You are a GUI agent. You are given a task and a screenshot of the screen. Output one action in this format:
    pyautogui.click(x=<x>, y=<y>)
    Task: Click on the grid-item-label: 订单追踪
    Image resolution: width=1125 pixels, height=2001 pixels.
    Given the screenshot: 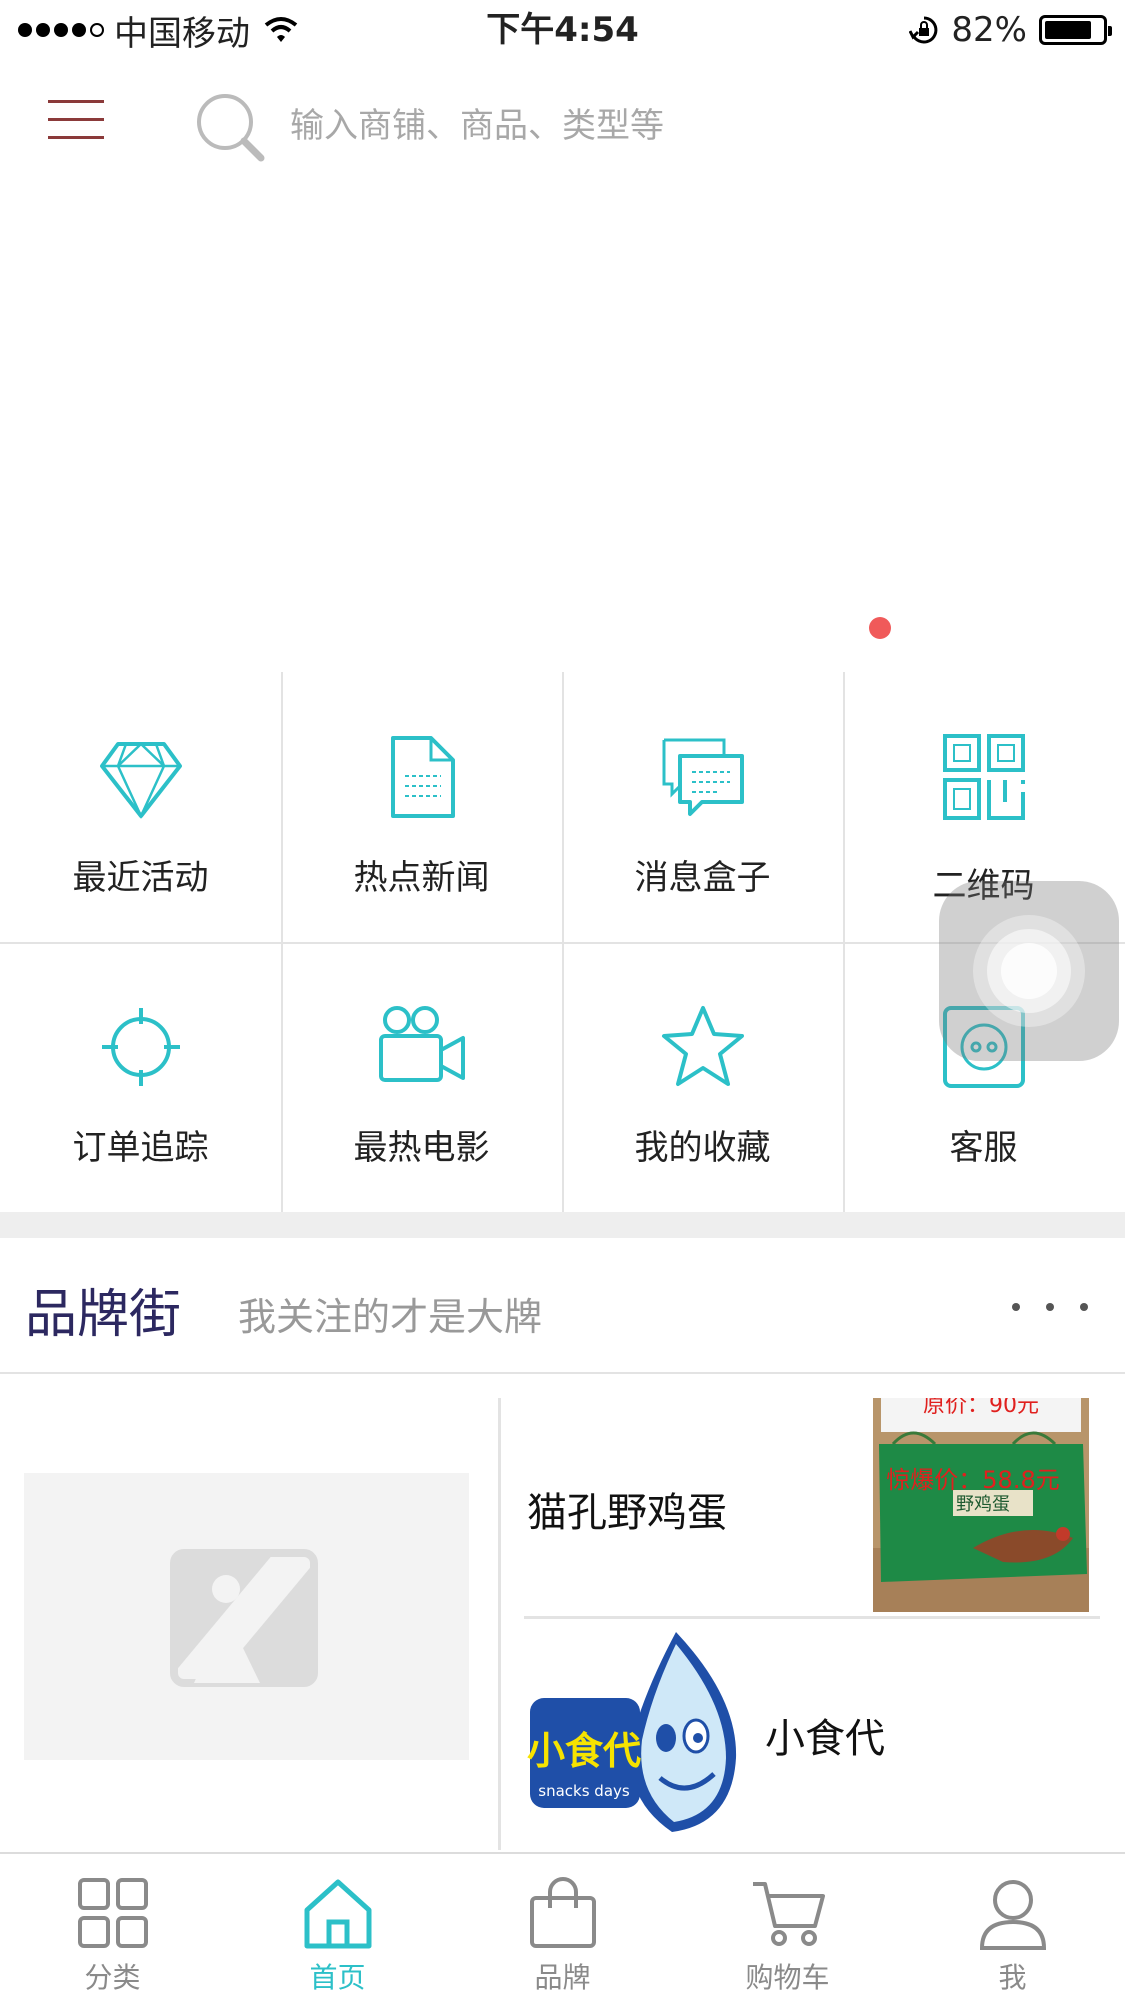 What is the action you would take?
    pyautogui.click(x=140, y=1148)
    